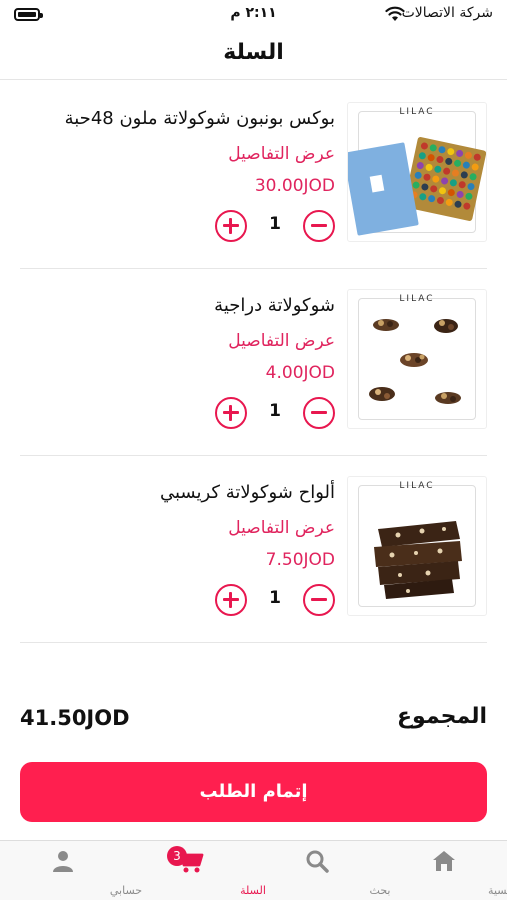 The height and width of the screenshot is (900, 507). I want to click on cart-count-badge: 3, so click(177, 856).